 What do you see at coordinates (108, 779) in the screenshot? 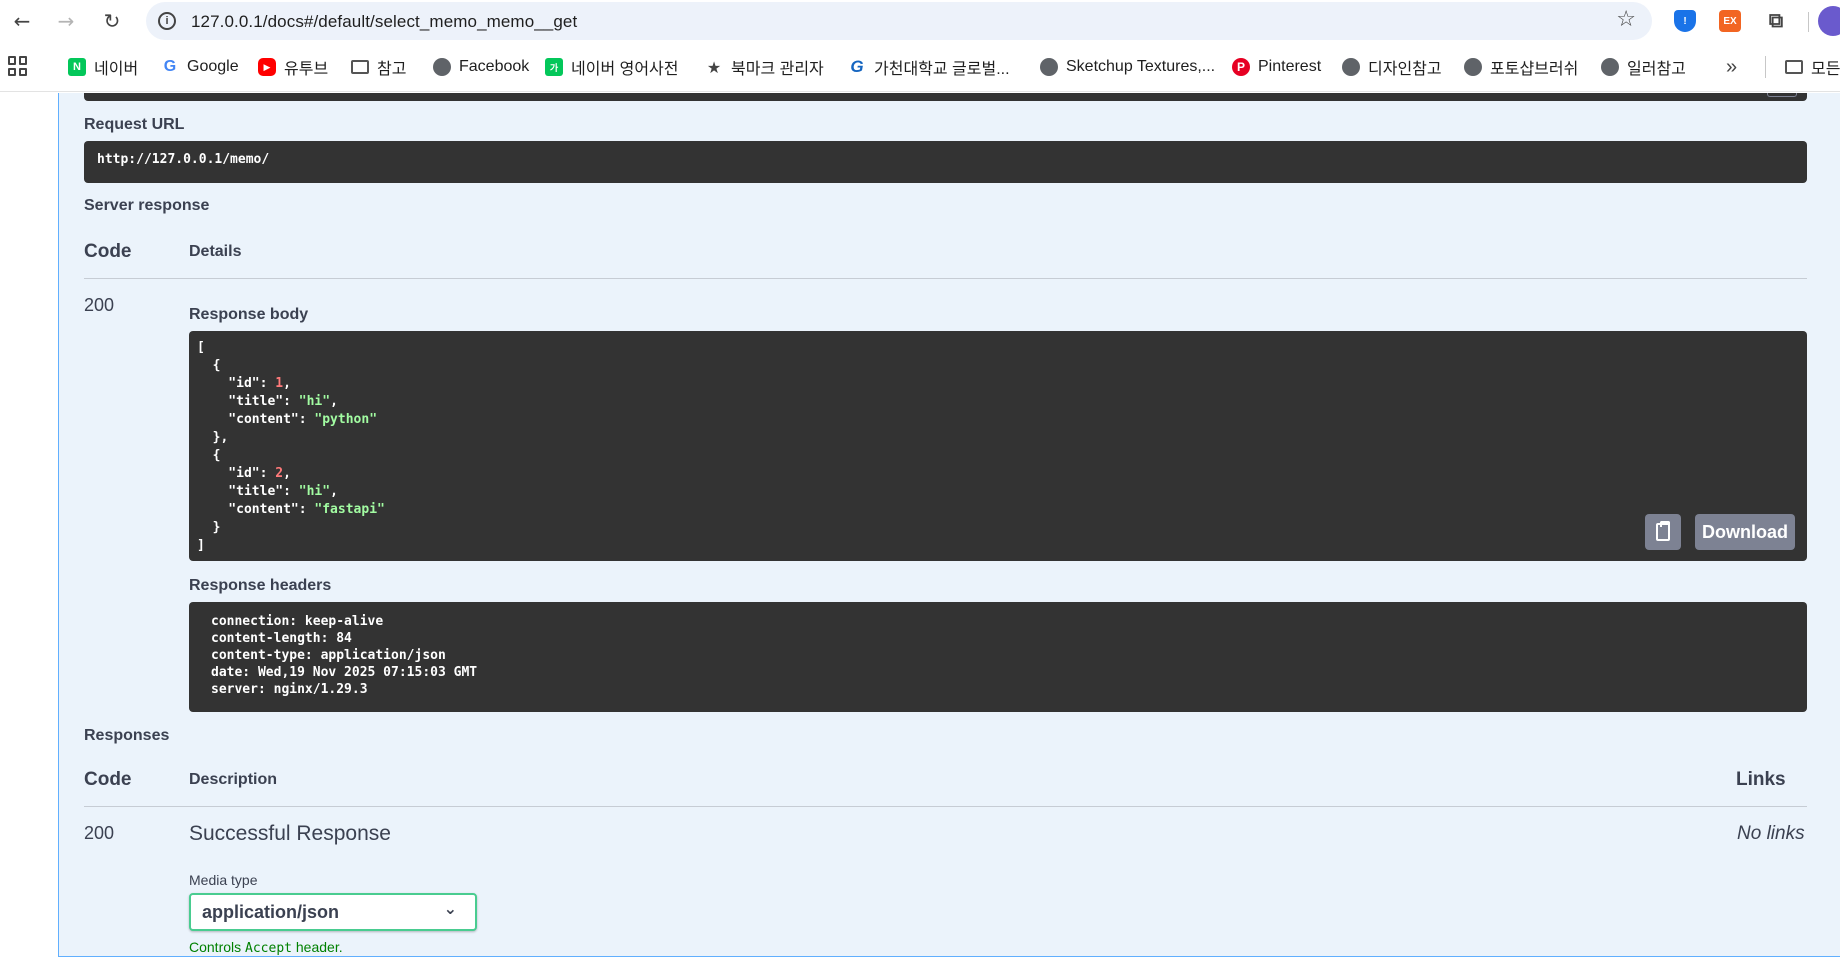
I see `responses-code-header: Code` at bounding box center [108, 779].